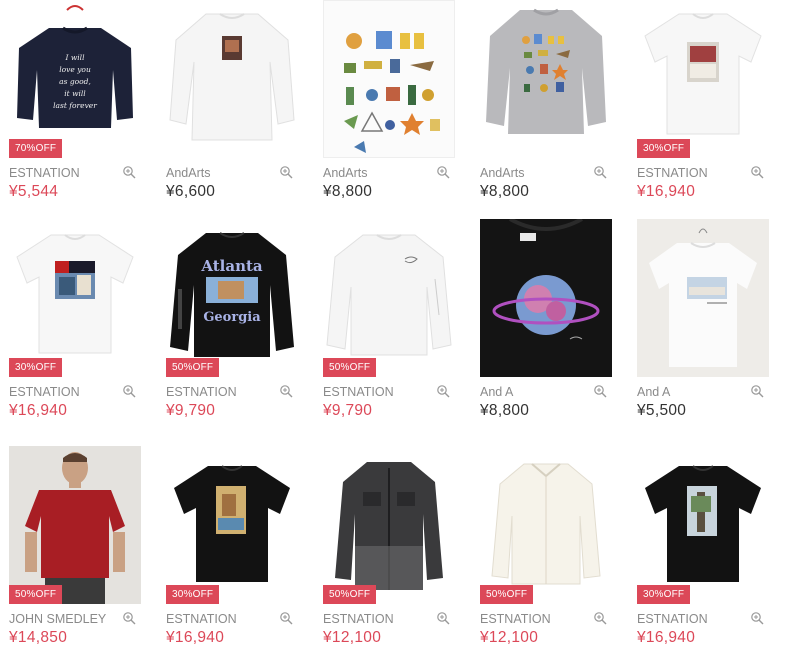  I want to click on discount-badge: 70%OFF, so click(36, 148).